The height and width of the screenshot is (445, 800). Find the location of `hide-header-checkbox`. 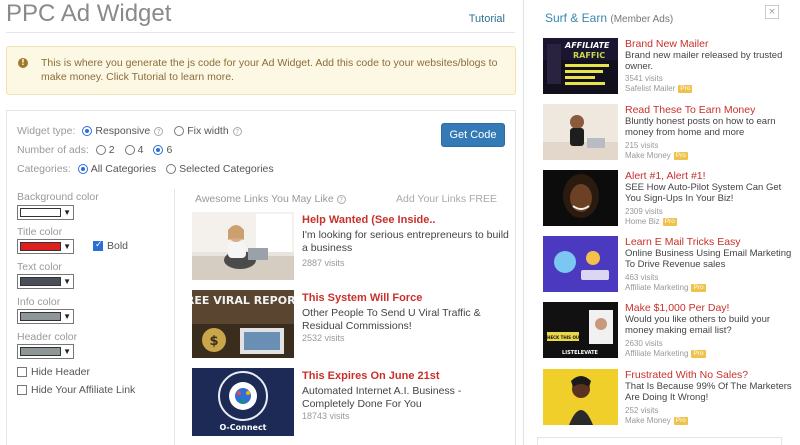

hide-header-checkbox is located at coordinates (22, 372).